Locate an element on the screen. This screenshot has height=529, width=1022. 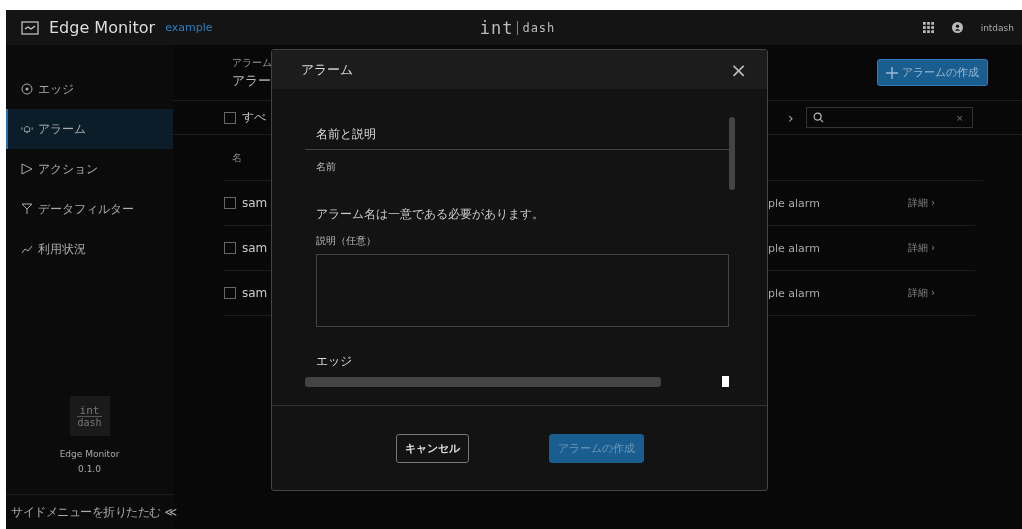
select-all-checkbox is located at coordinates (230, 117).